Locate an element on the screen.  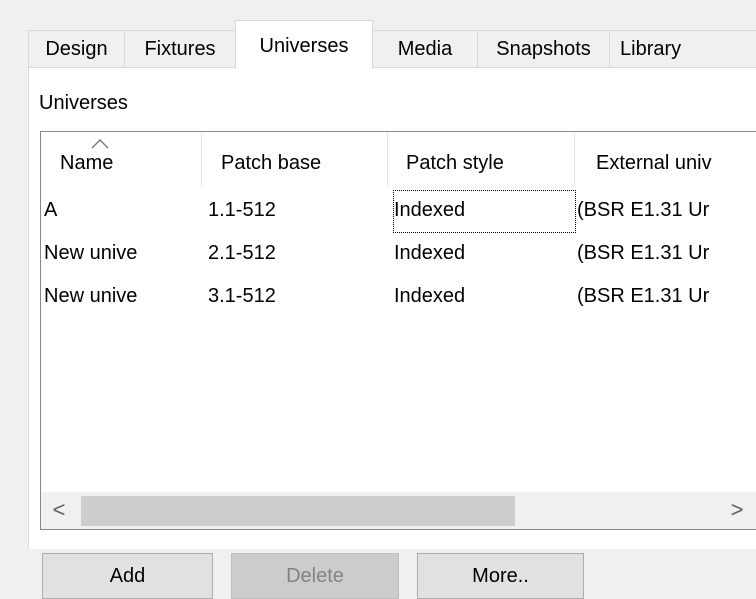
column-header-external-universe: External univ is located at coordinates (665, 159).